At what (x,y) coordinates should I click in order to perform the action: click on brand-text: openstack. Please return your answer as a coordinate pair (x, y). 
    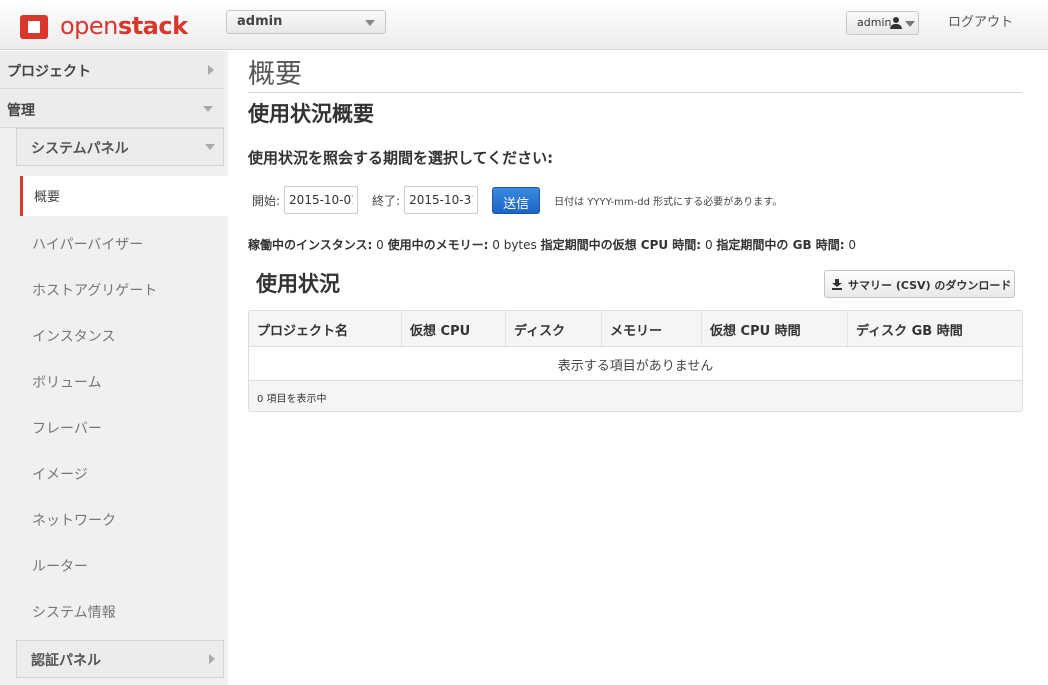
    Looking at the image, I should click on (124, 26).